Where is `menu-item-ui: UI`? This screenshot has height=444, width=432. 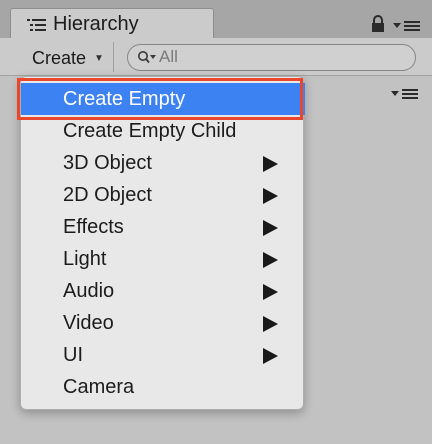 menu-item-ui: UI is located at coordinates (163, 355).